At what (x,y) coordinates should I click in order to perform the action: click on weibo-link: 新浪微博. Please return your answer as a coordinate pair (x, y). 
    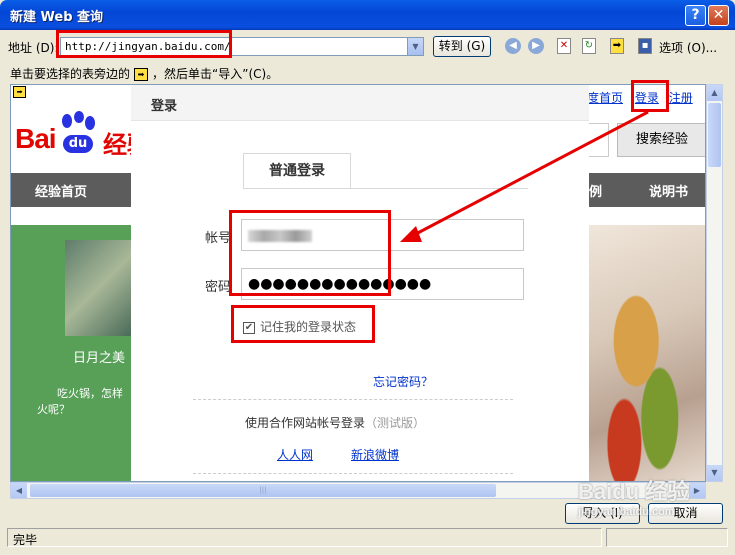
    Looking at the image, I should click on (375, 454).